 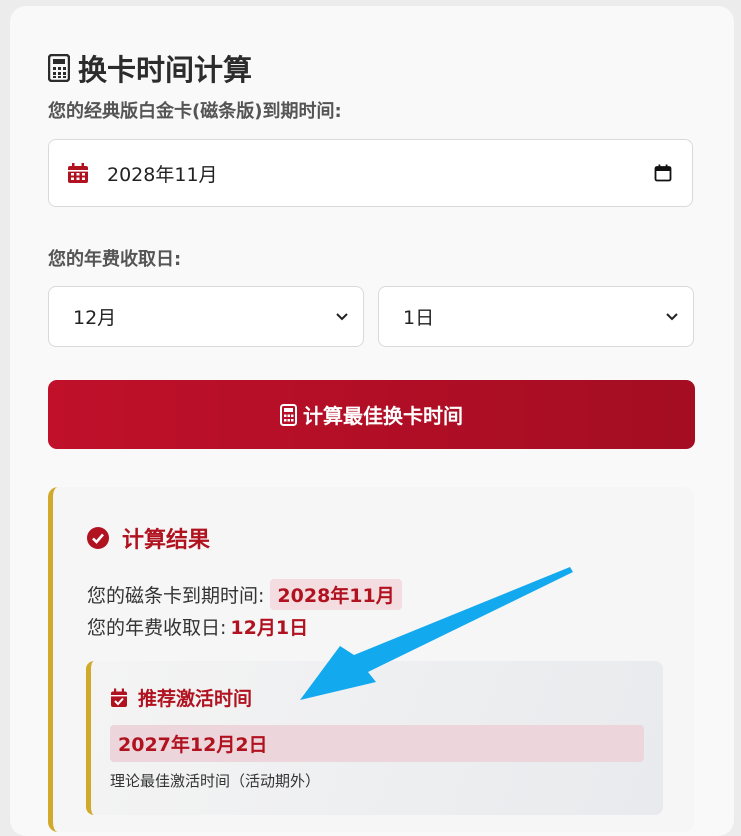 I want to click on annotation-arrow, so click(x=436, y=633).